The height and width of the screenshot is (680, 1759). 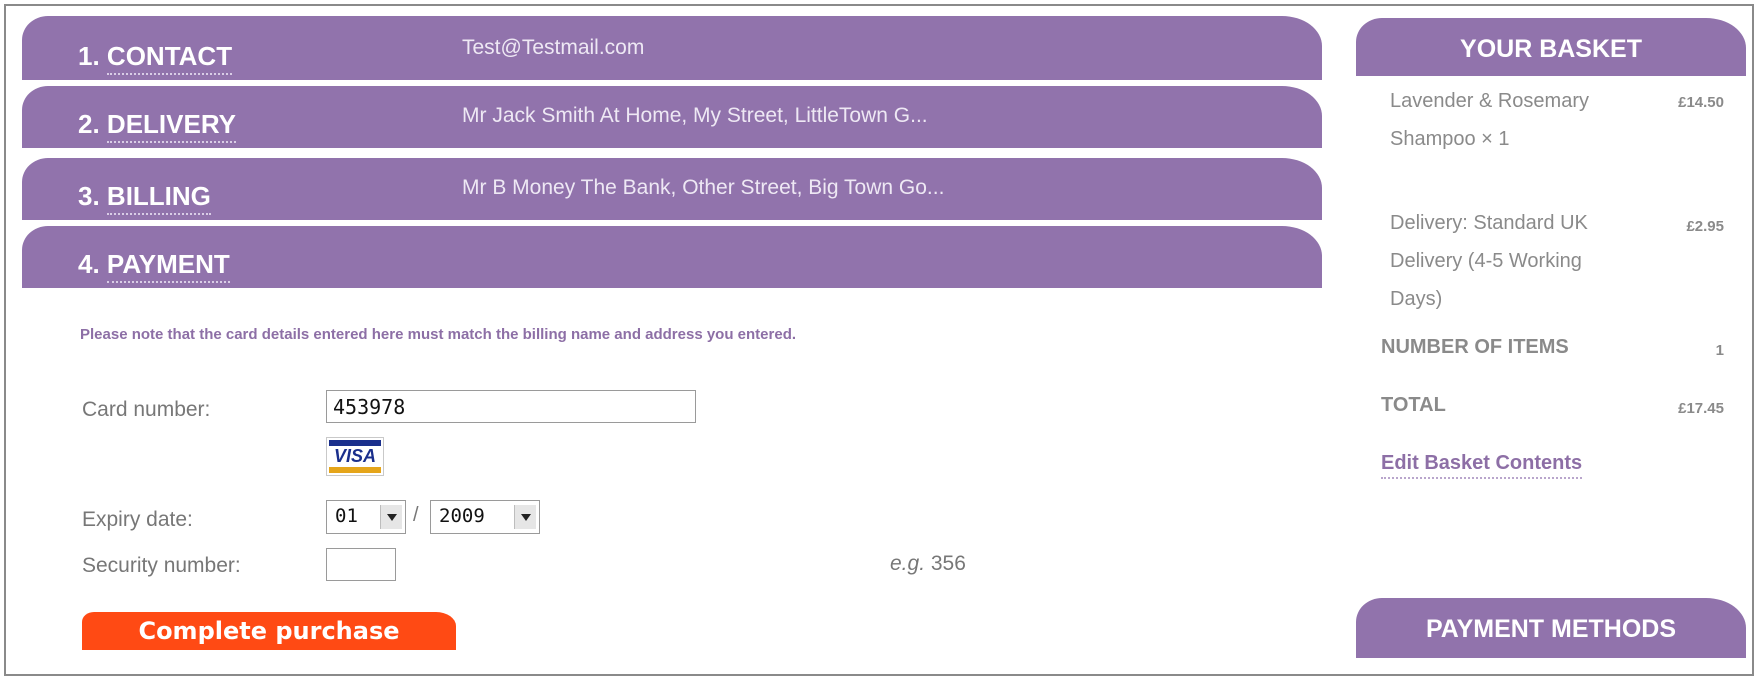 What do you see at coordinates (346, 516) in the screenshot?
I see `expiry-month-value: 01` at bounding box center [346, 516].